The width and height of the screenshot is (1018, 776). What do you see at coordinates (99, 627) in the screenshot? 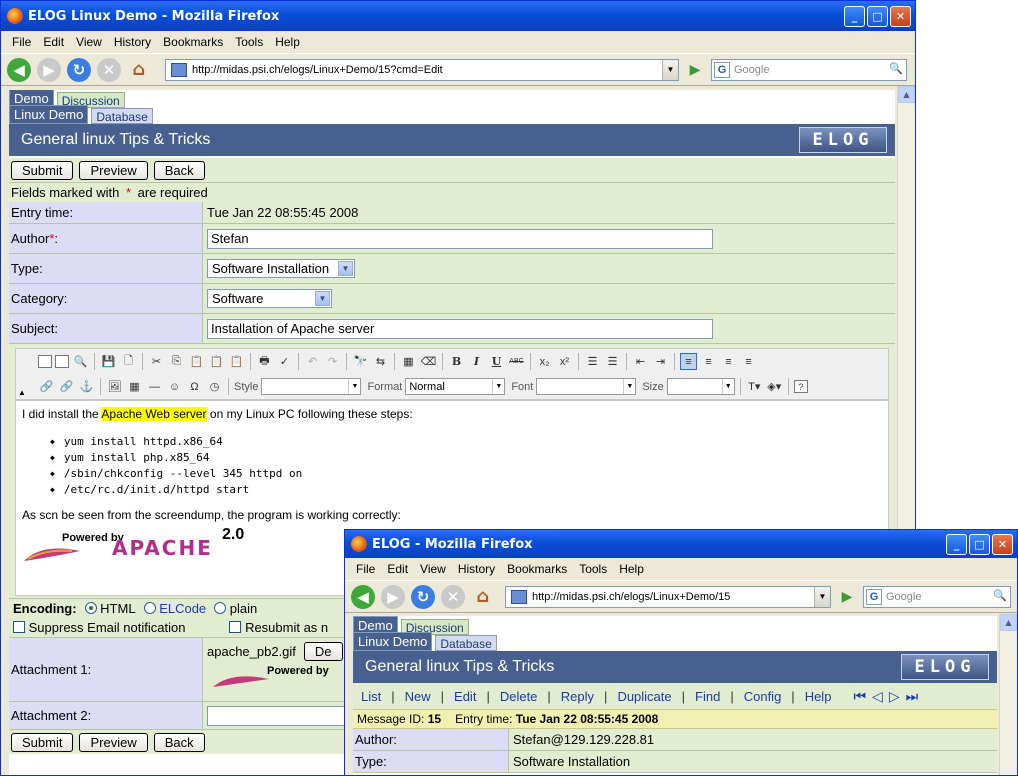
I see `suppress-email-checkbox: Suppress Email notification` at bounding box center [99, 627].